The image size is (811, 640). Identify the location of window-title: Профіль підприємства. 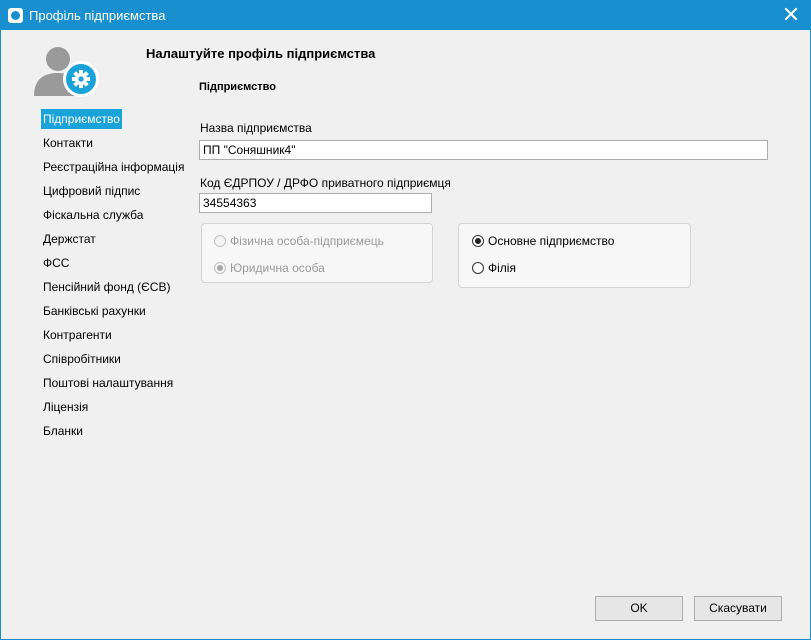
(97, 15).